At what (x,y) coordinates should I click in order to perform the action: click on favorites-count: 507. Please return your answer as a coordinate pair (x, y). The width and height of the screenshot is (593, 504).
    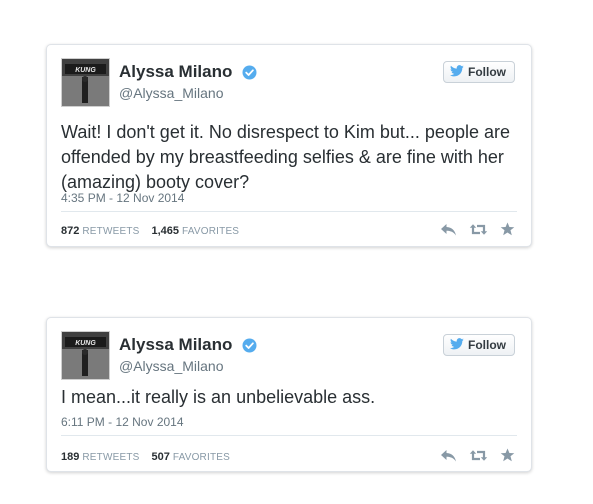
    Looking at the image, I should click on (160, 457).